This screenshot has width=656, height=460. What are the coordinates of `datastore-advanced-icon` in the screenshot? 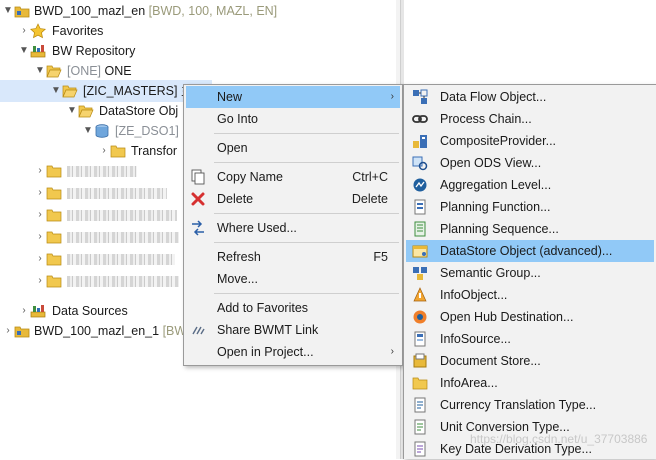 It's located at (420, 251).